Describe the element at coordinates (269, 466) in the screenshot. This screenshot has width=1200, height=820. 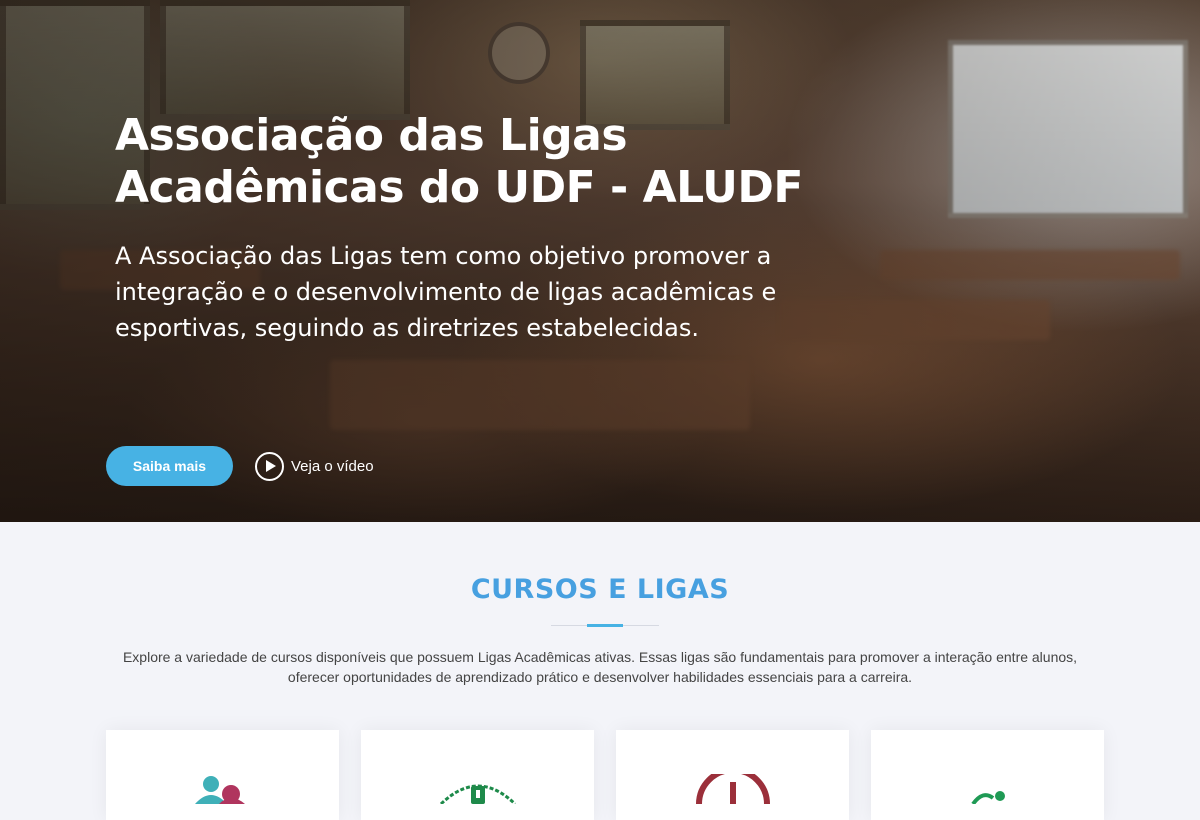
I see `play-circle-icon` at that location.